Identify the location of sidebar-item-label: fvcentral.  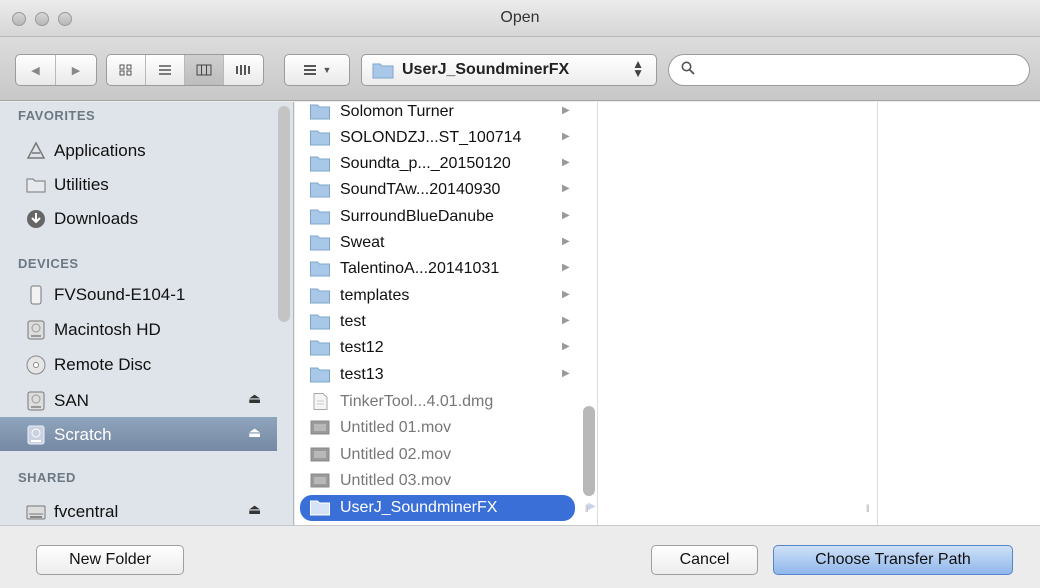
(86, 511).